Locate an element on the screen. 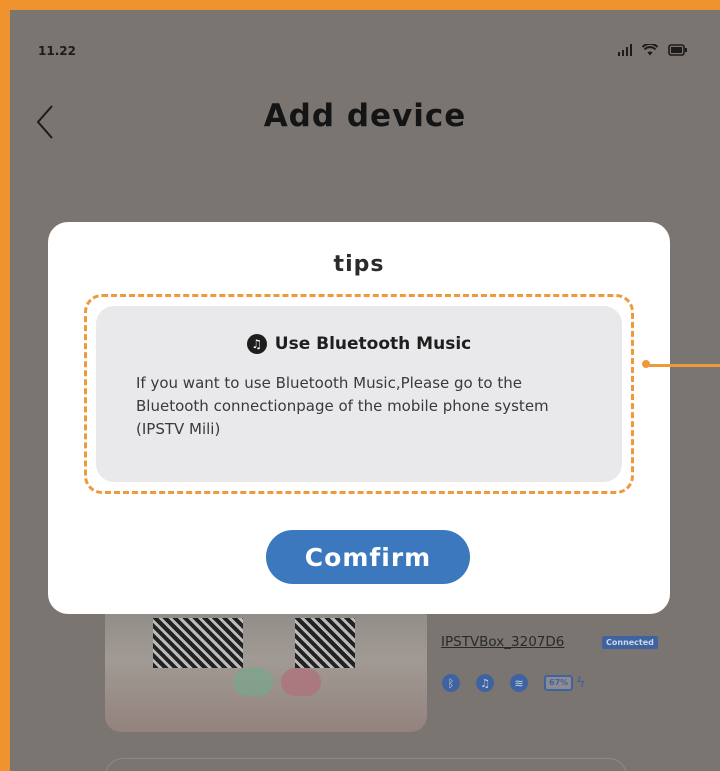 The width and height of the screenshot is (720, 771). callout-line is located at coordinates (684, 365).